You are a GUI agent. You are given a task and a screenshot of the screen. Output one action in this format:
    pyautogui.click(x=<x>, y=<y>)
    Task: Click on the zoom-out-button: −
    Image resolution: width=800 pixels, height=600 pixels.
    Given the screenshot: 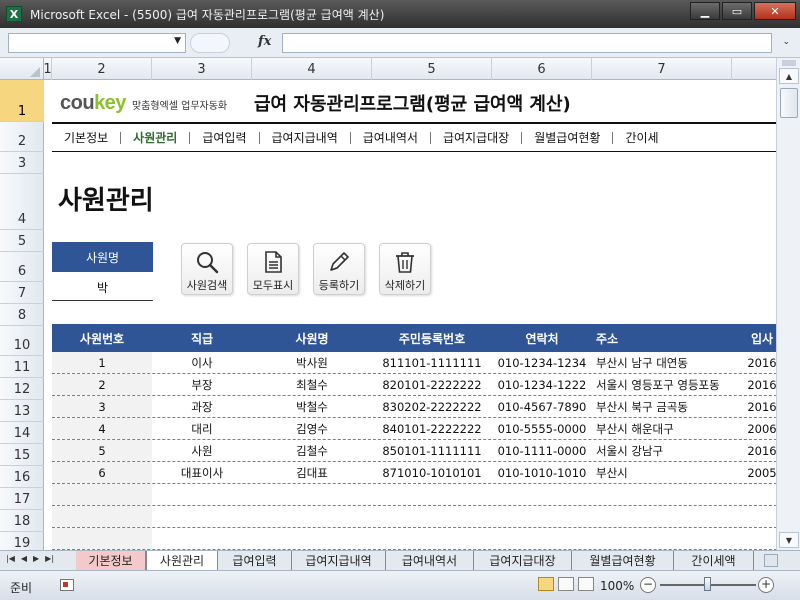 What is the action you would take?
    pyautogui.click(x=648, y=585)
    